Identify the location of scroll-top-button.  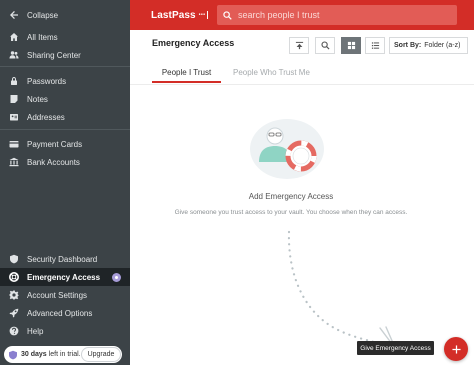
(299, 45).